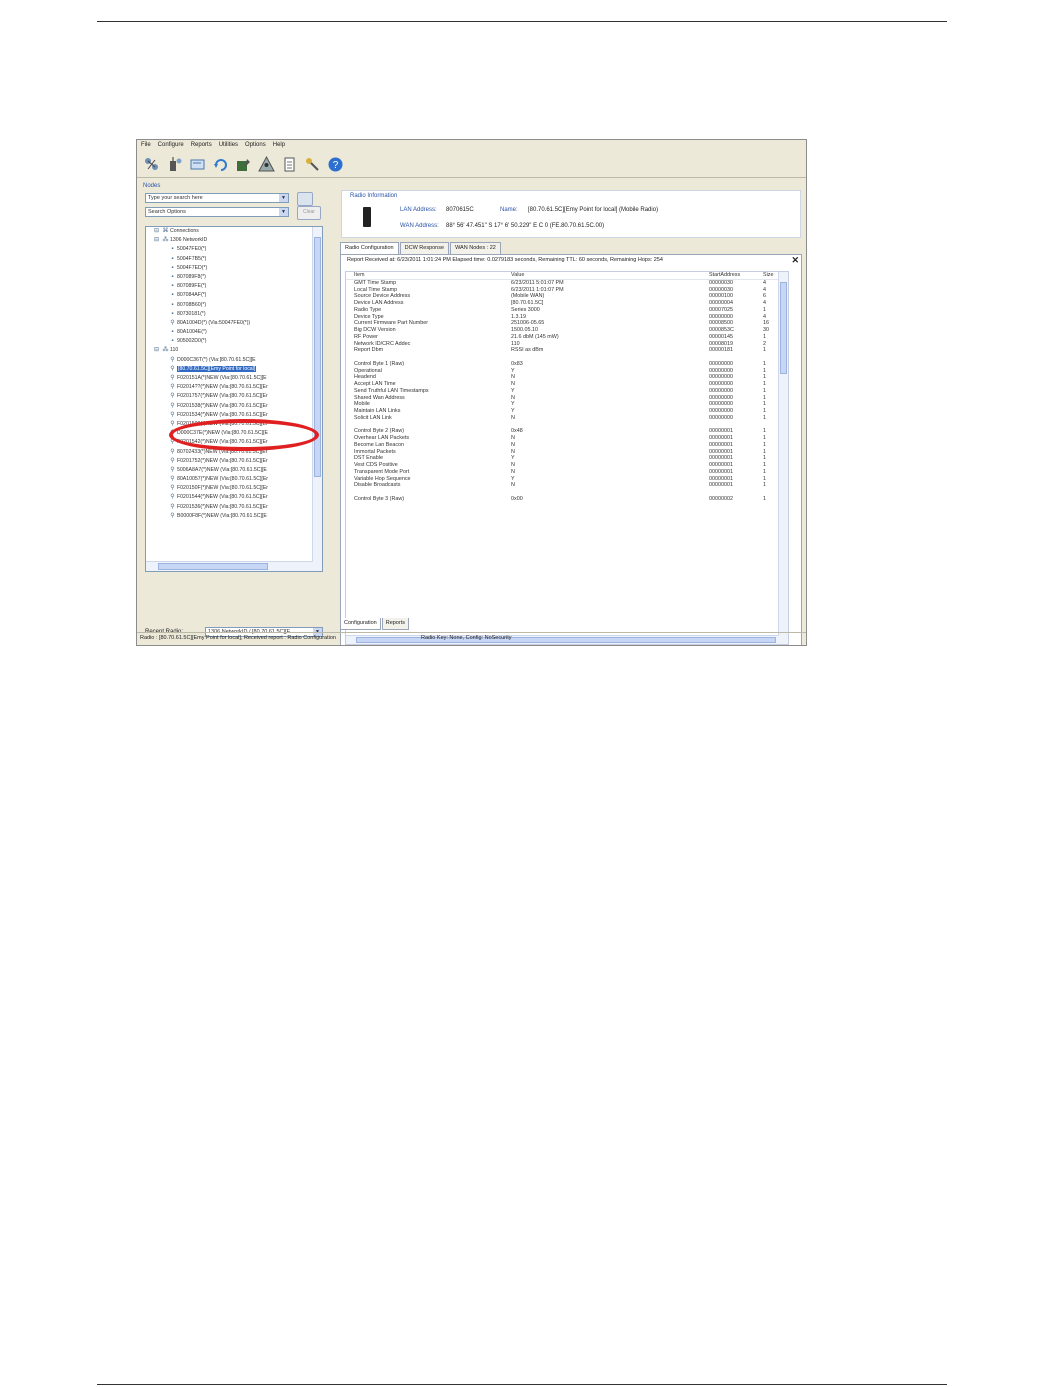 Image resolution: width=1045 pixels, height=1387 pixels. What do you see at coordinates (279, 146) in the screenshot?
I see `menu-help: Help` at bounding box center [279, 146].